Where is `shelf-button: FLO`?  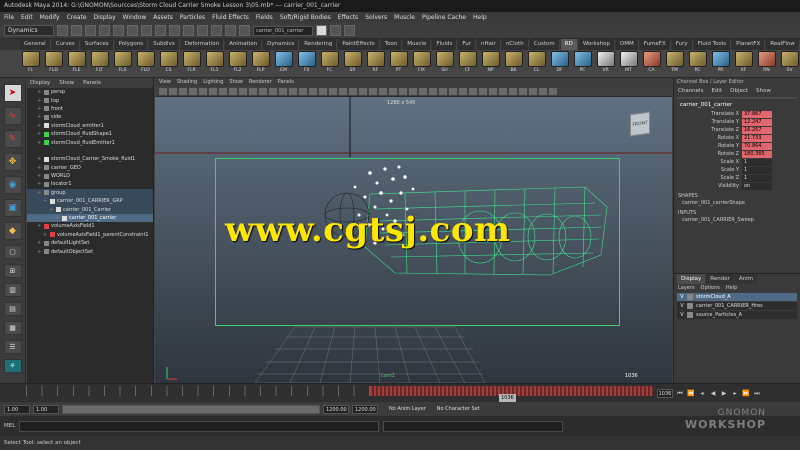
shelf-button: FLO is located at coordinates (145, 63).